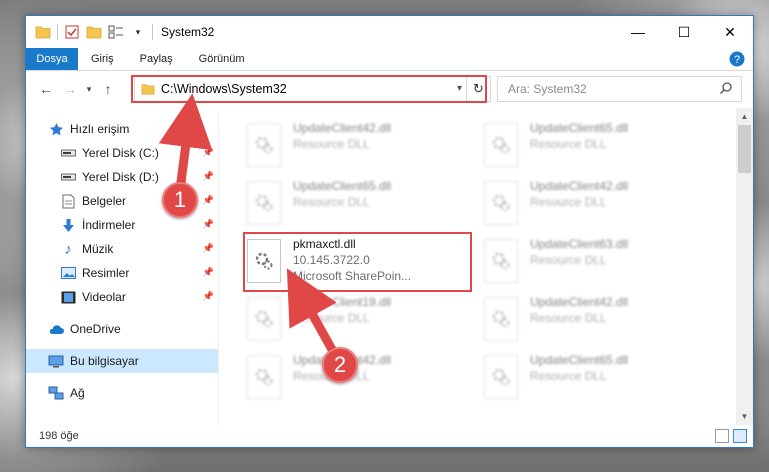 This screenshot has width=769, height=472. Describe the element at coordinates (122, 249) in the screenshot. I see `sidebar-item-music: ♪ Müzik 📌` at that location.